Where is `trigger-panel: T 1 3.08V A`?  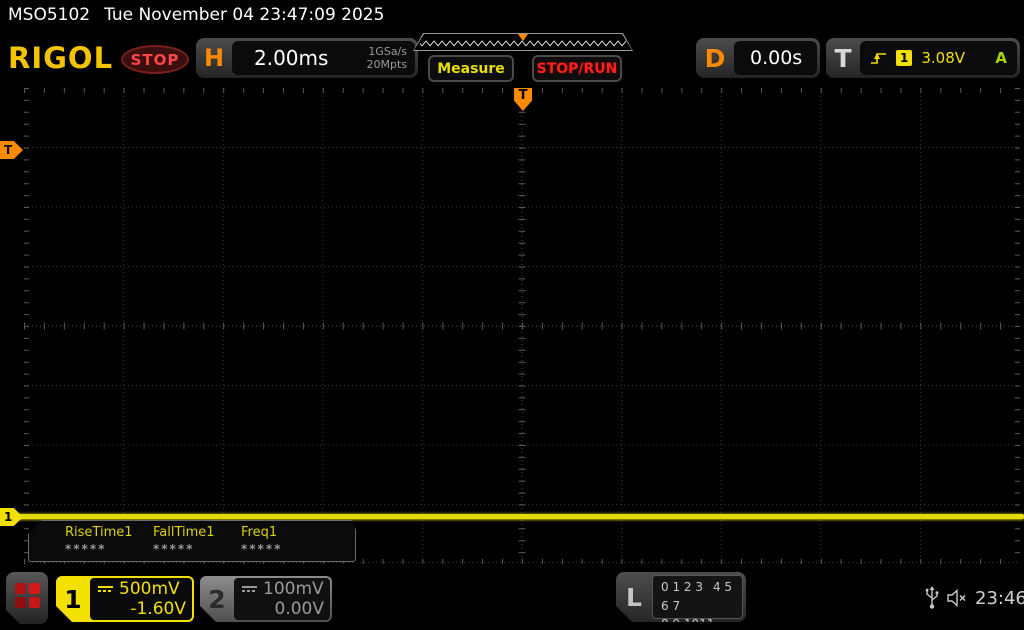
trigger-panel: T 1 3.08V A is located at coordinates (923, 58).